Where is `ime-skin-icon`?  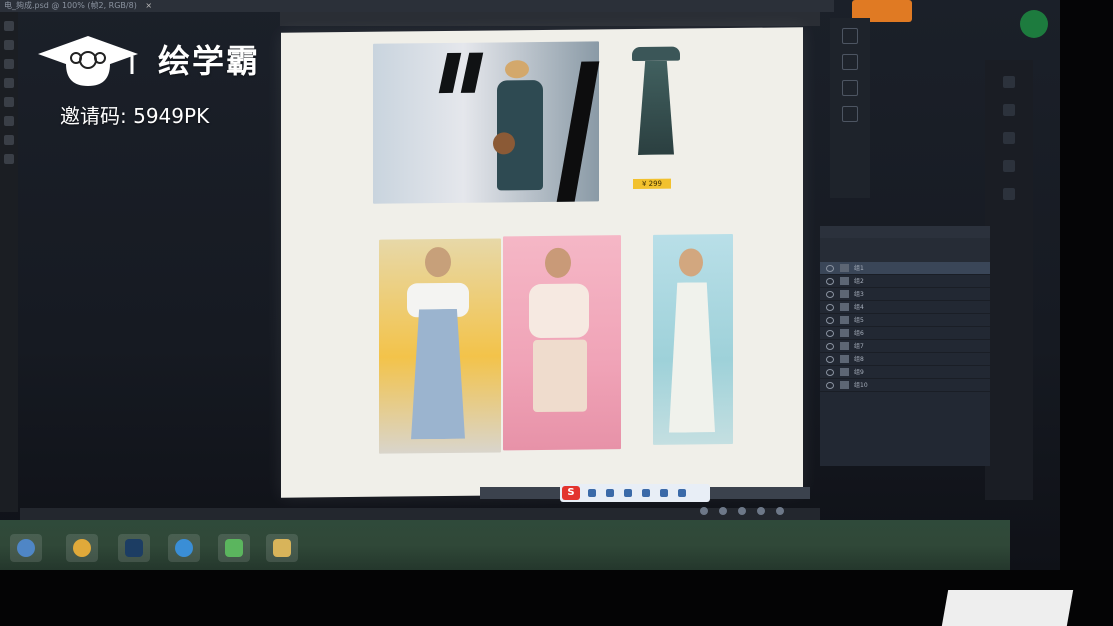 ime-skin-icon is located at coordinates (664, 493).